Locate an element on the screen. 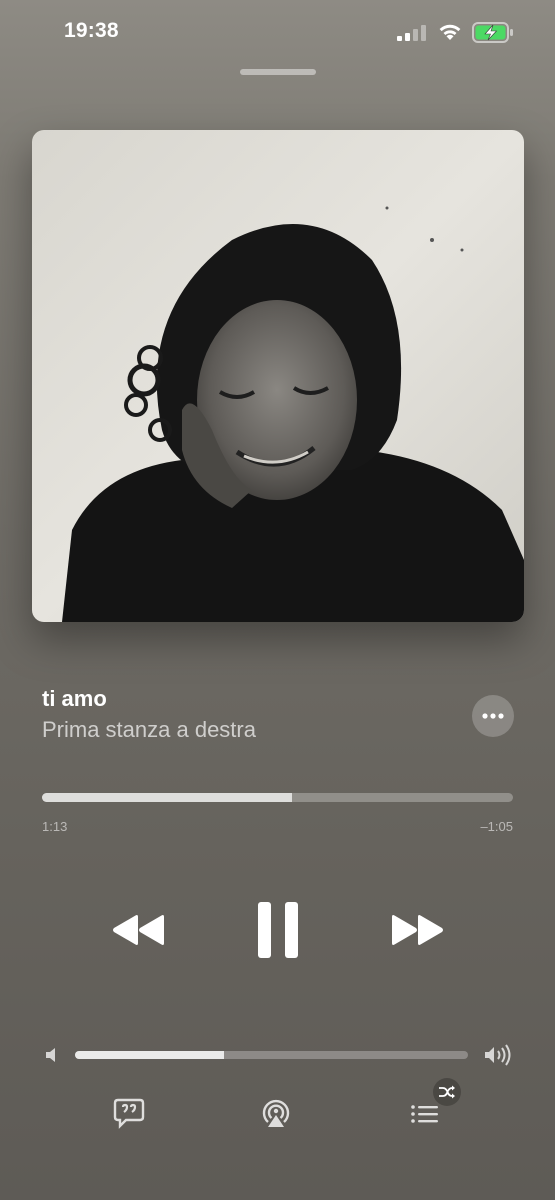 The height and width of the screenshot is (1200, 555). queue-icon is located at coordinates (424, 1114).